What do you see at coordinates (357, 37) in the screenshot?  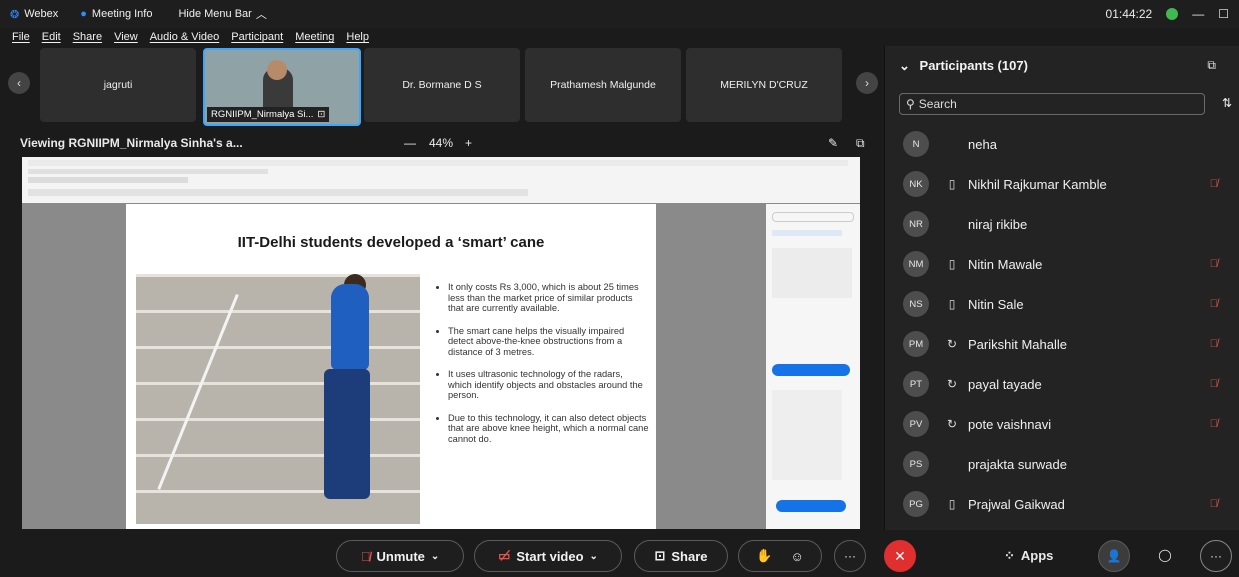 I see `menu-help: Help` at bounding box center [357, 37].